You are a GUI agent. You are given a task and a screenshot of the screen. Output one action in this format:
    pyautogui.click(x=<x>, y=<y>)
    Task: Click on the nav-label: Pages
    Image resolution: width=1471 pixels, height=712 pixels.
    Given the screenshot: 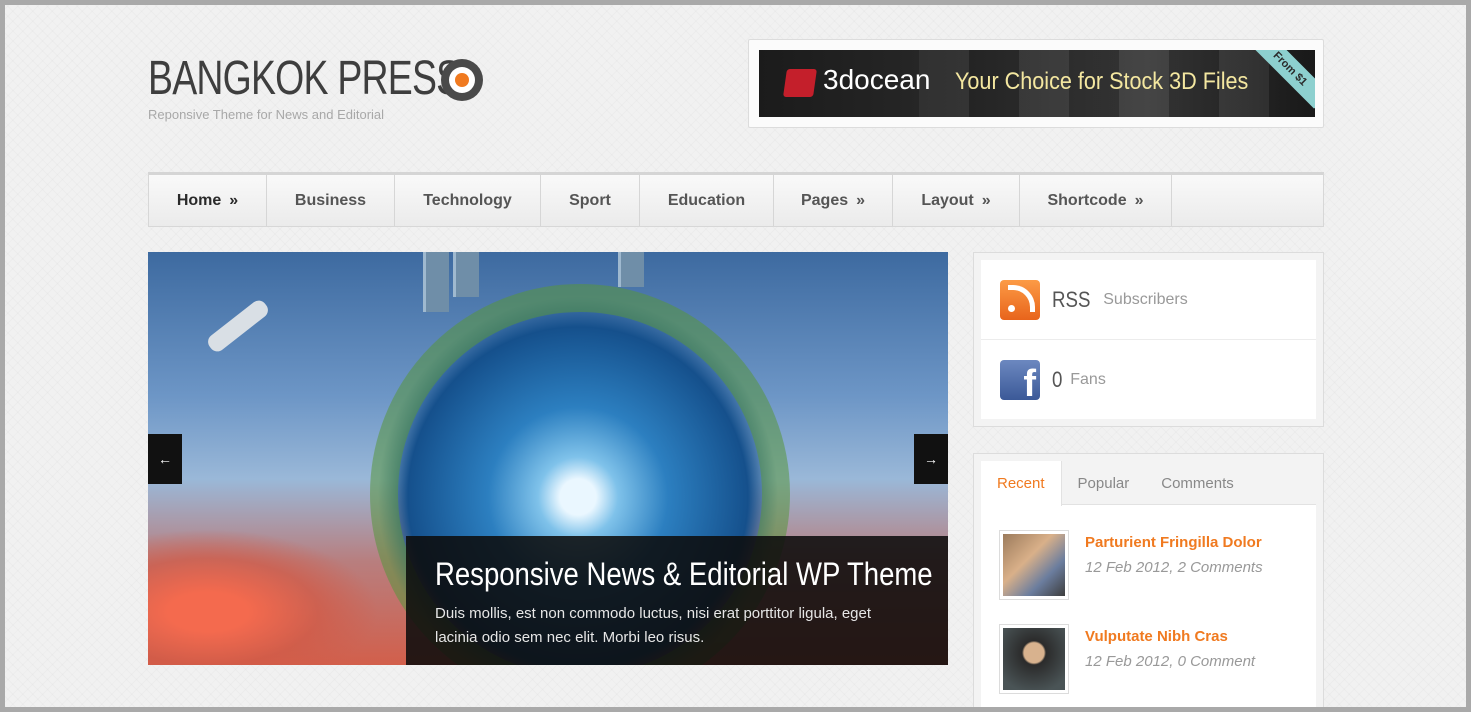 What is the action you would take?
    pyautogui.click(x=824, y=200)
    